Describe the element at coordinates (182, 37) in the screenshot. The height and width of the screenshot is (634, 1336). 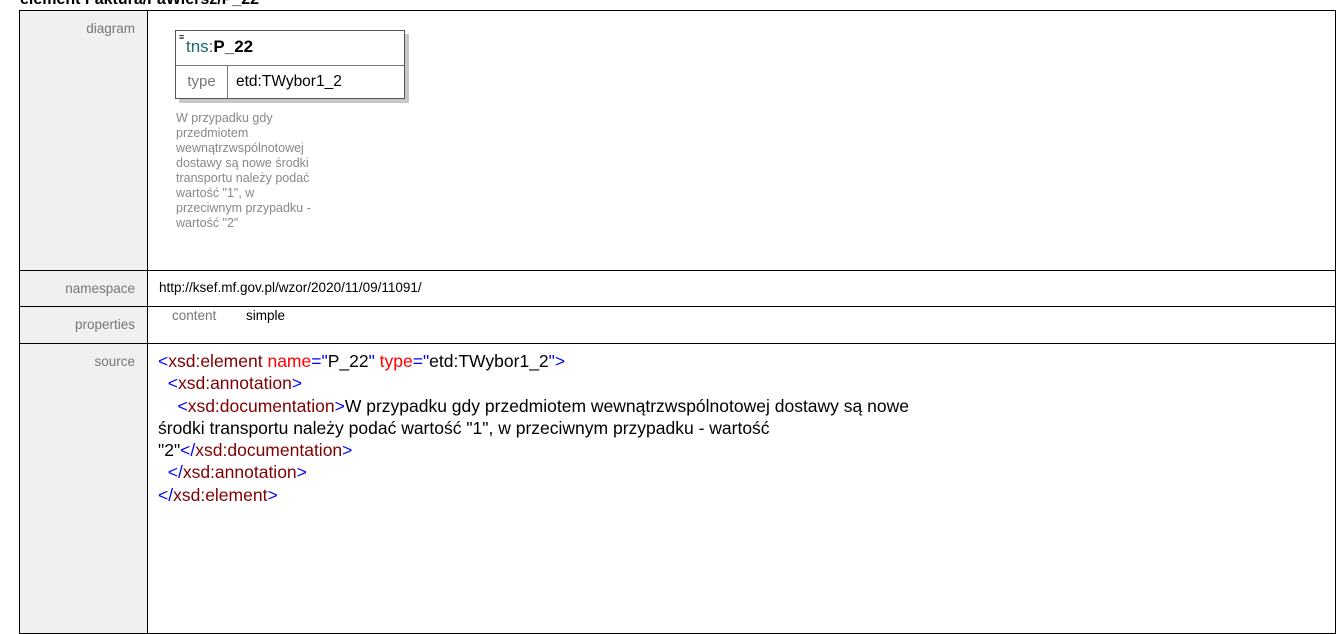
I see `element-lines-icon: ≡` at that location.